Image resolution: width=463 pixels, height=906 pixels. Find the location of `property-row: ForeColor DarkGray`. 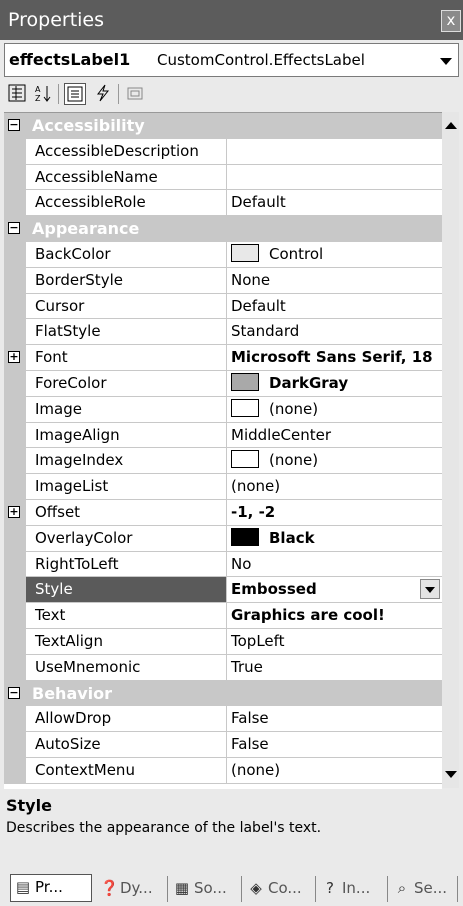

property-row: ForeColor DarkGray is located at coordinates (223, 384).